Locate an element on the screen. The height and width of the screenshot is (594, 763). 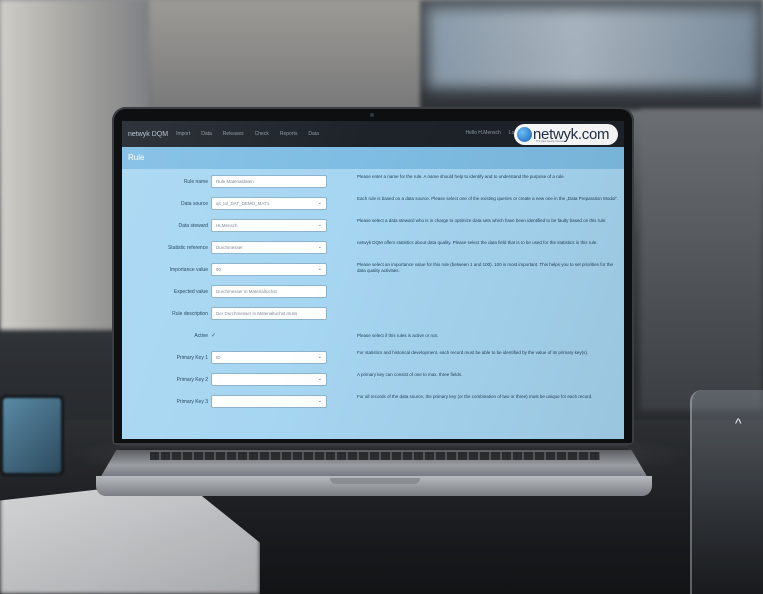
primary-key-2-label: Primary Key 2 is located at coordinates (192, 380).